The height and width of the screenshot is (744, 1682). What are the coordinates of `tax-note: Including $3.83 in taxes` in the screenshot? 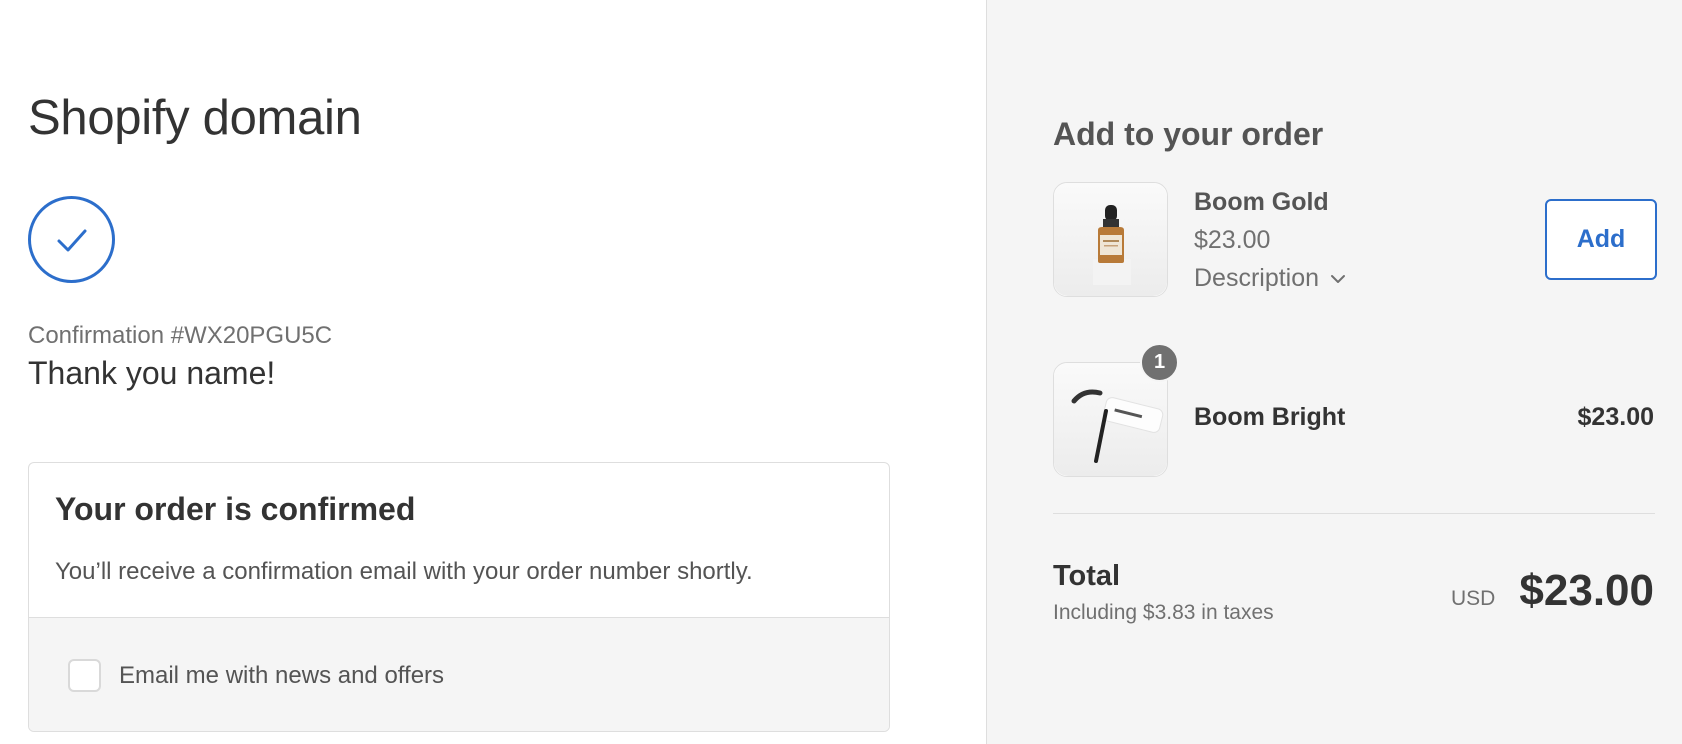 It's located at (1163, 612).